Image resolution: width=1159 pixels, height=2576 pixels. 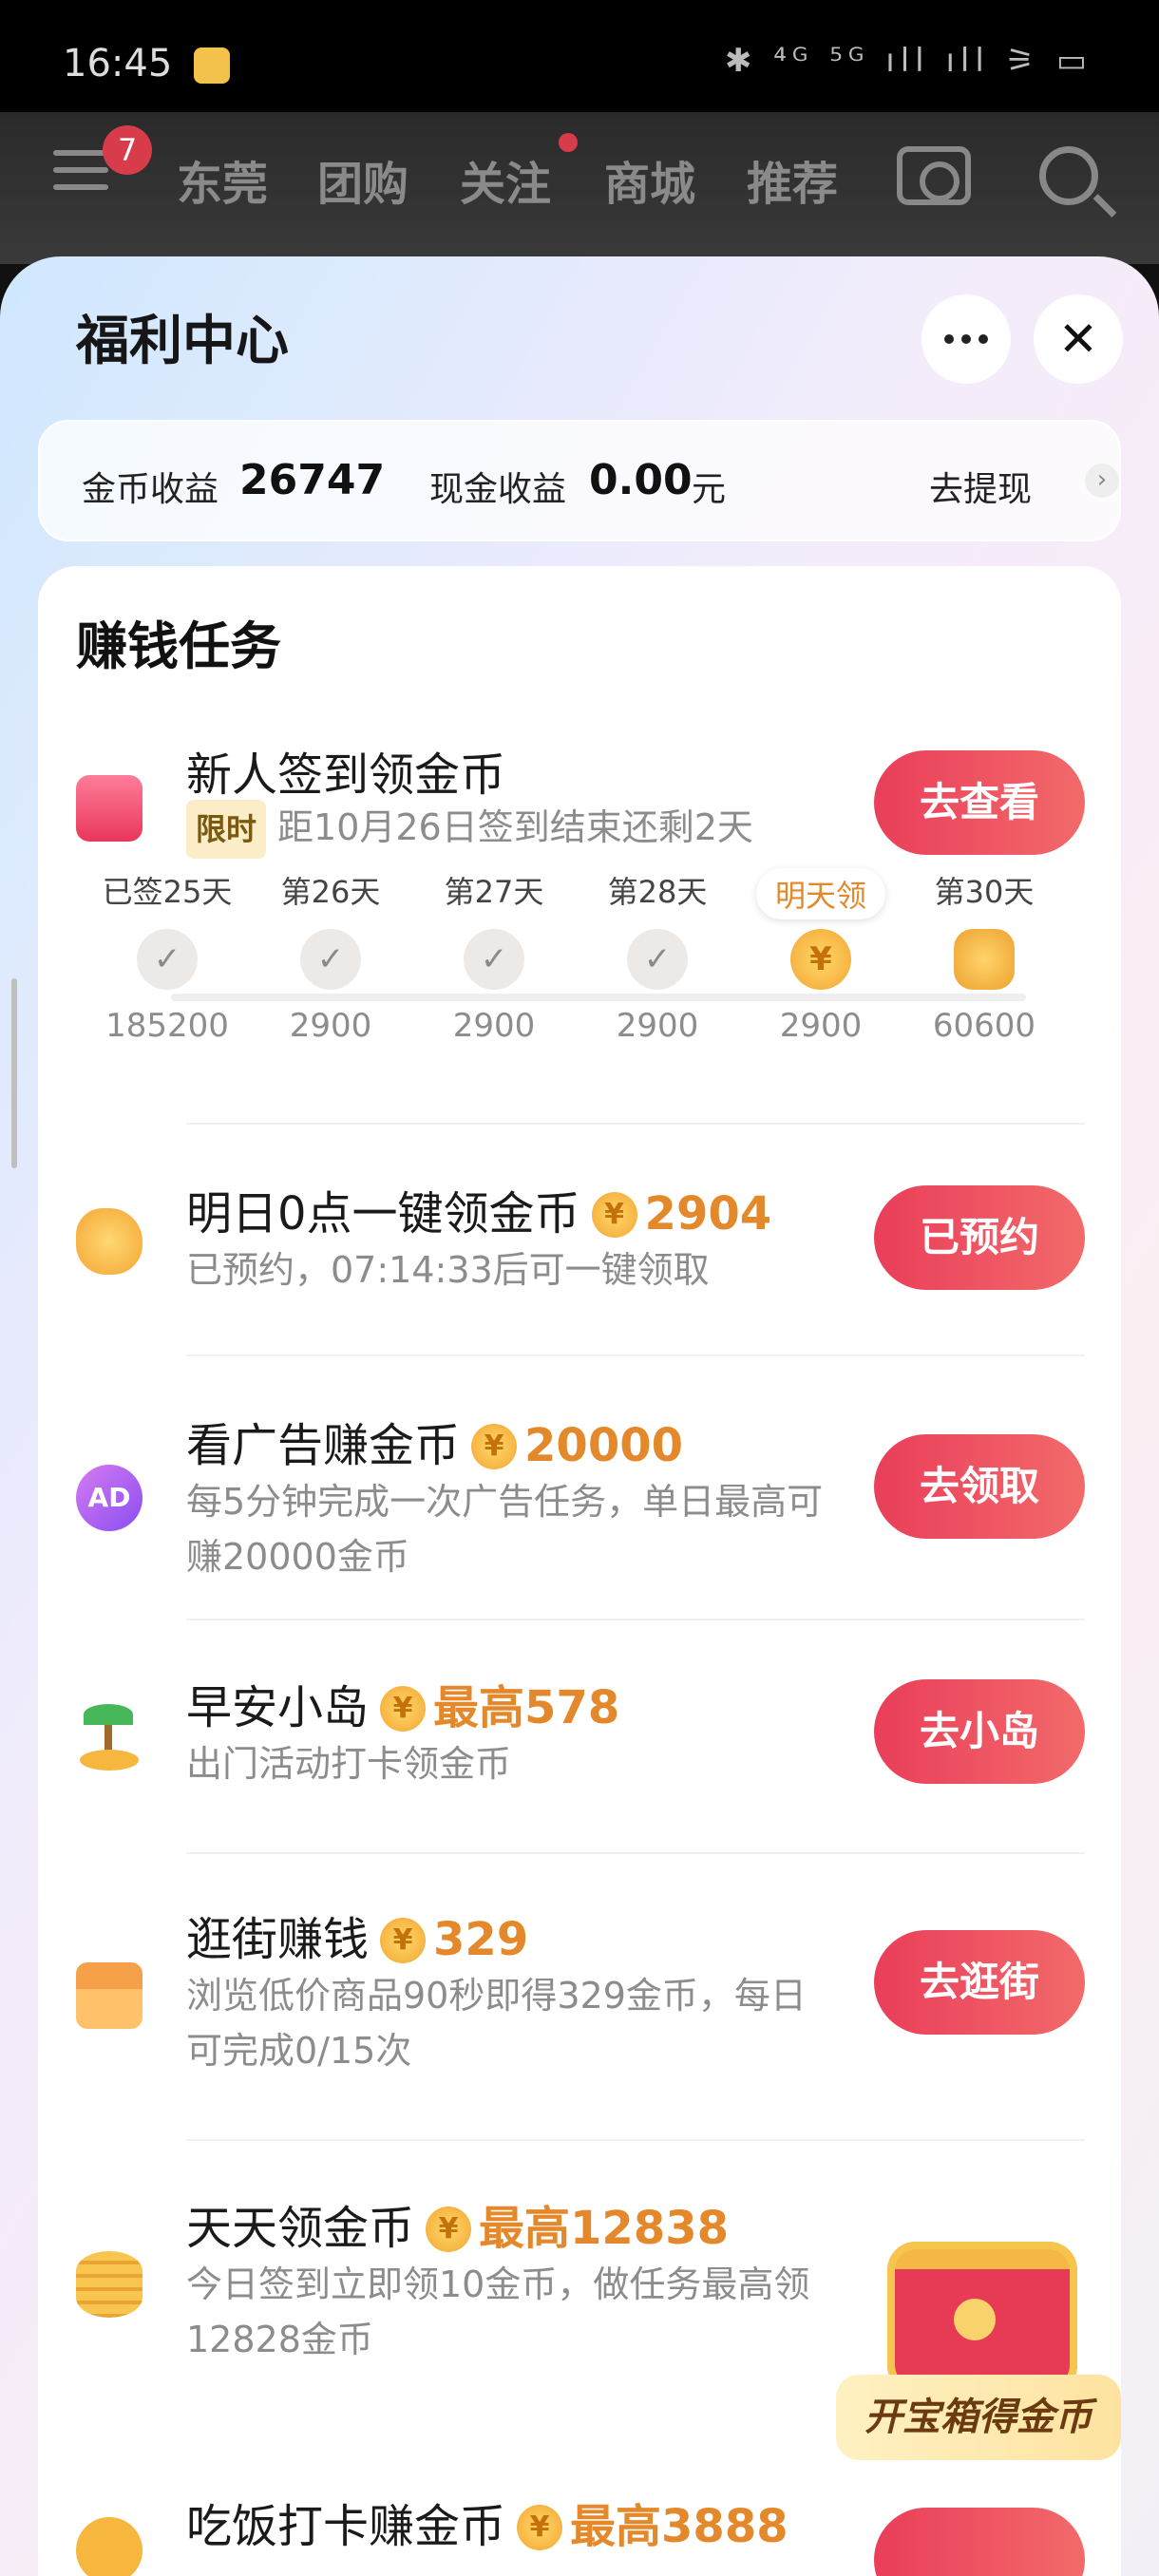 I want to click on coin-earnings-label: 金币收益, so click(x=150, y=490).